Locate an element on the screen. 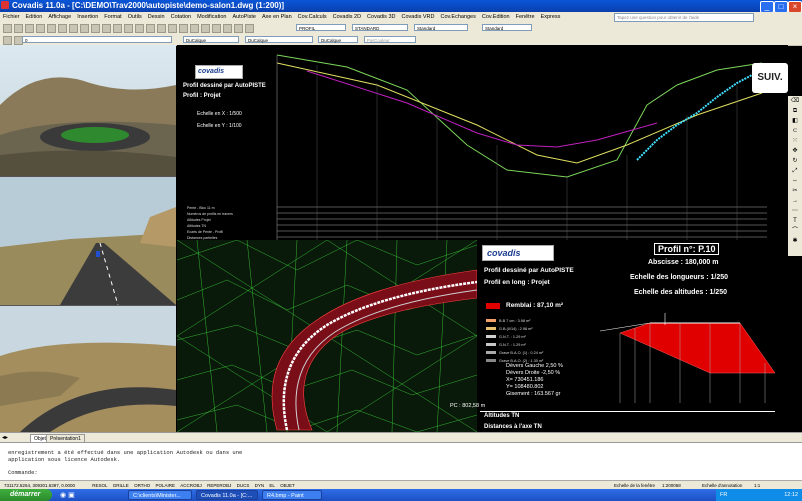 The height and width of the screenshot is (501, 802). copy-object-icon: ⧉ is located at coordinates (795, 111).